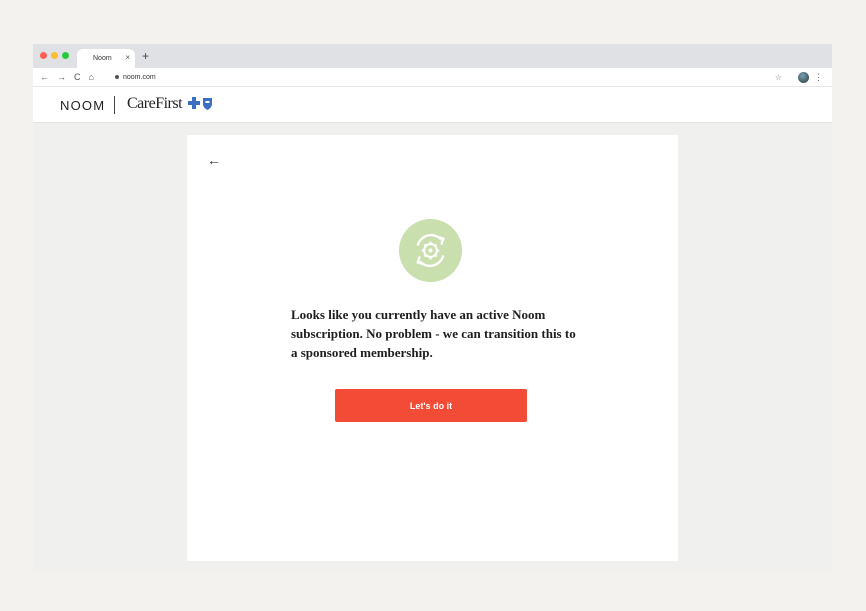 The width and height of the screenshot is (866, 611). Describe the element at coordinates (43, 55) in the screenshot. I see `close-window-button` at that location.